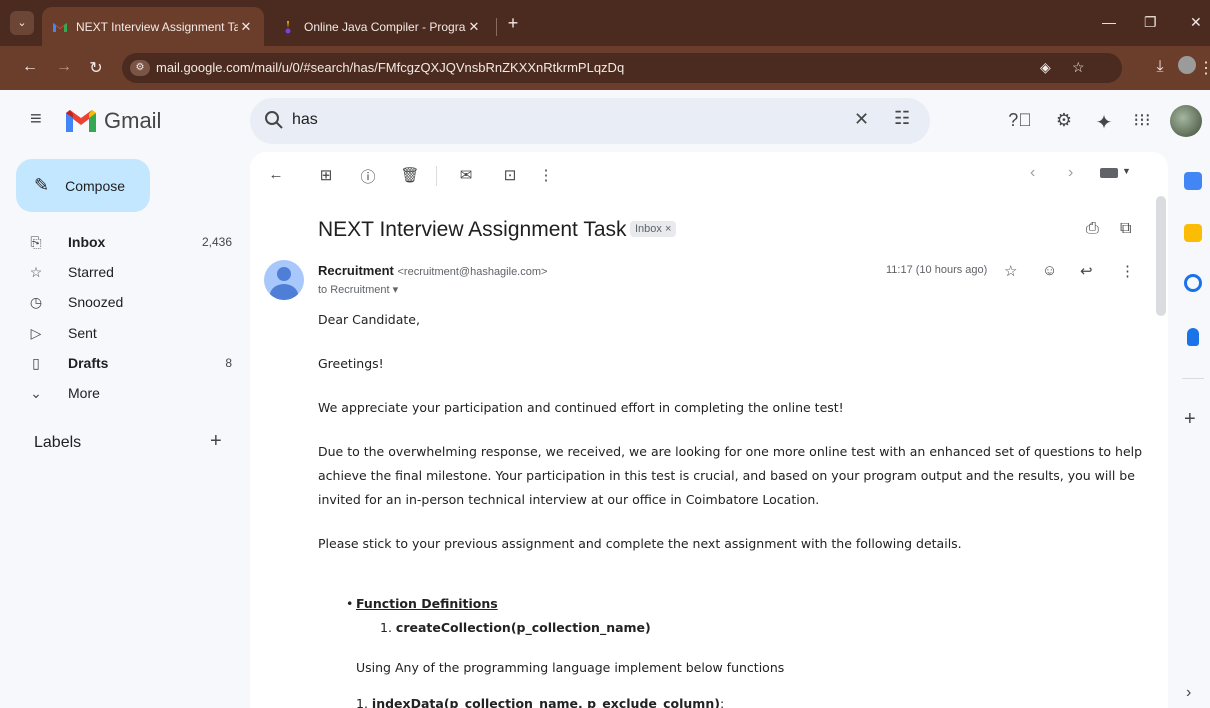 This screenshot has height=708, width=1210. What do you see at coordinates (1203, 68) in the screenshot?
I see `browser-menu-icon: ⋮` at bounding box center [1203, 68].